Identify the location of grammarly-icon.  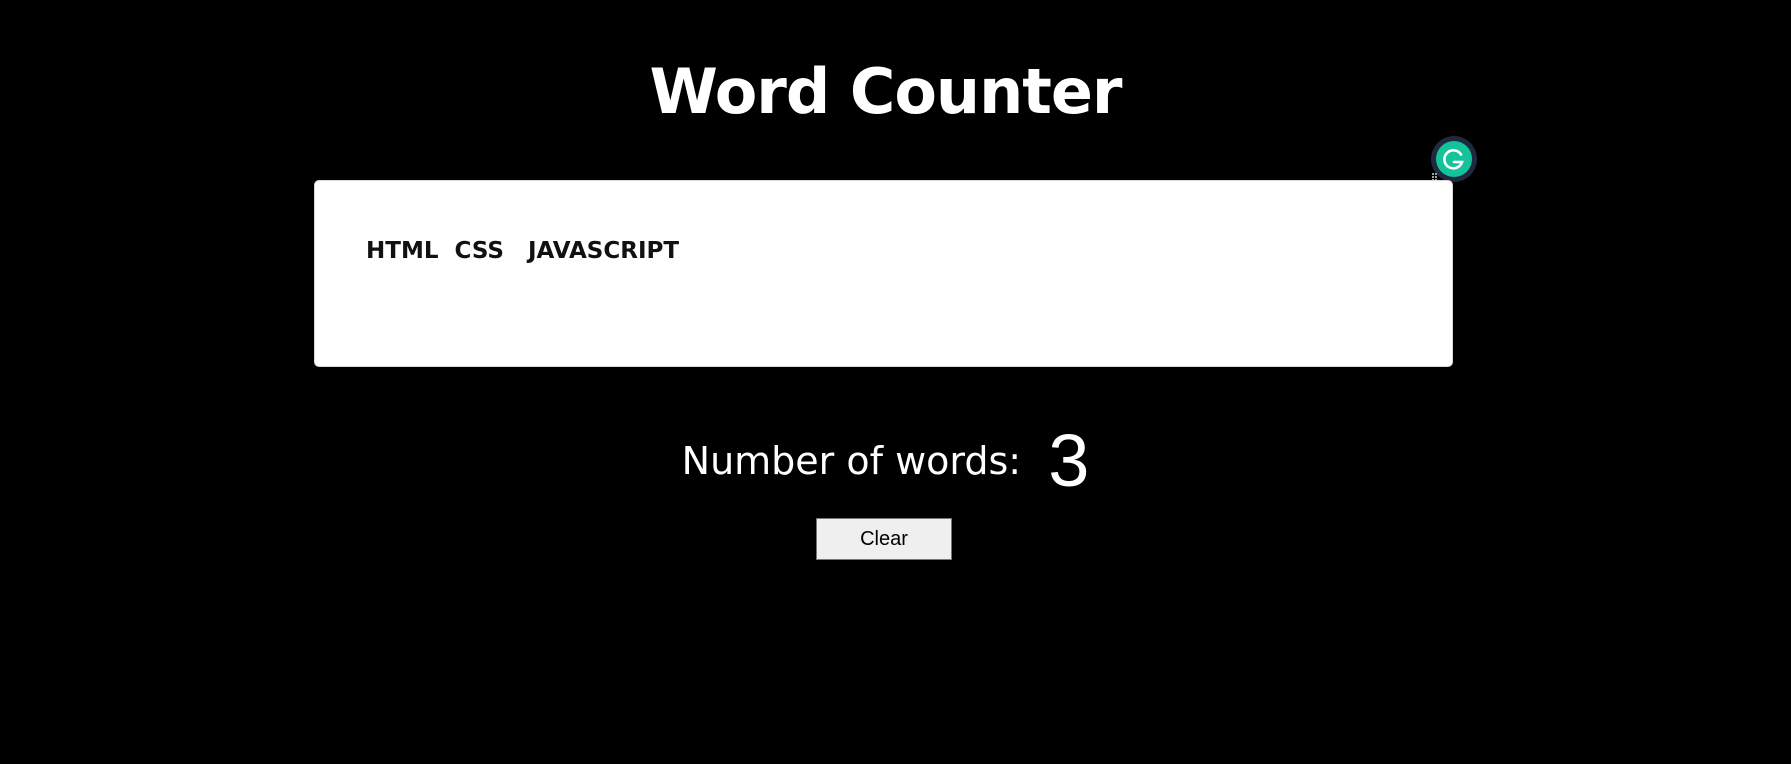
(1454, 159).